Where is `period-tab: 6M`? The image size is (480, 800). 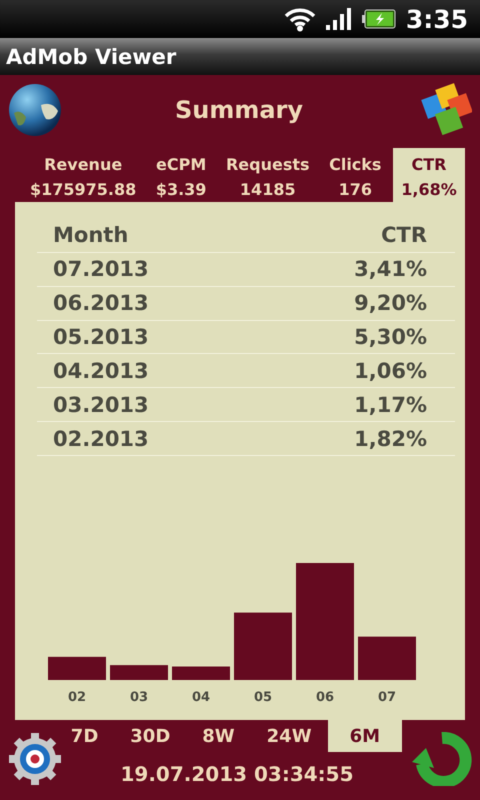 period-tab: 6M is located at coordinates (365, 736).